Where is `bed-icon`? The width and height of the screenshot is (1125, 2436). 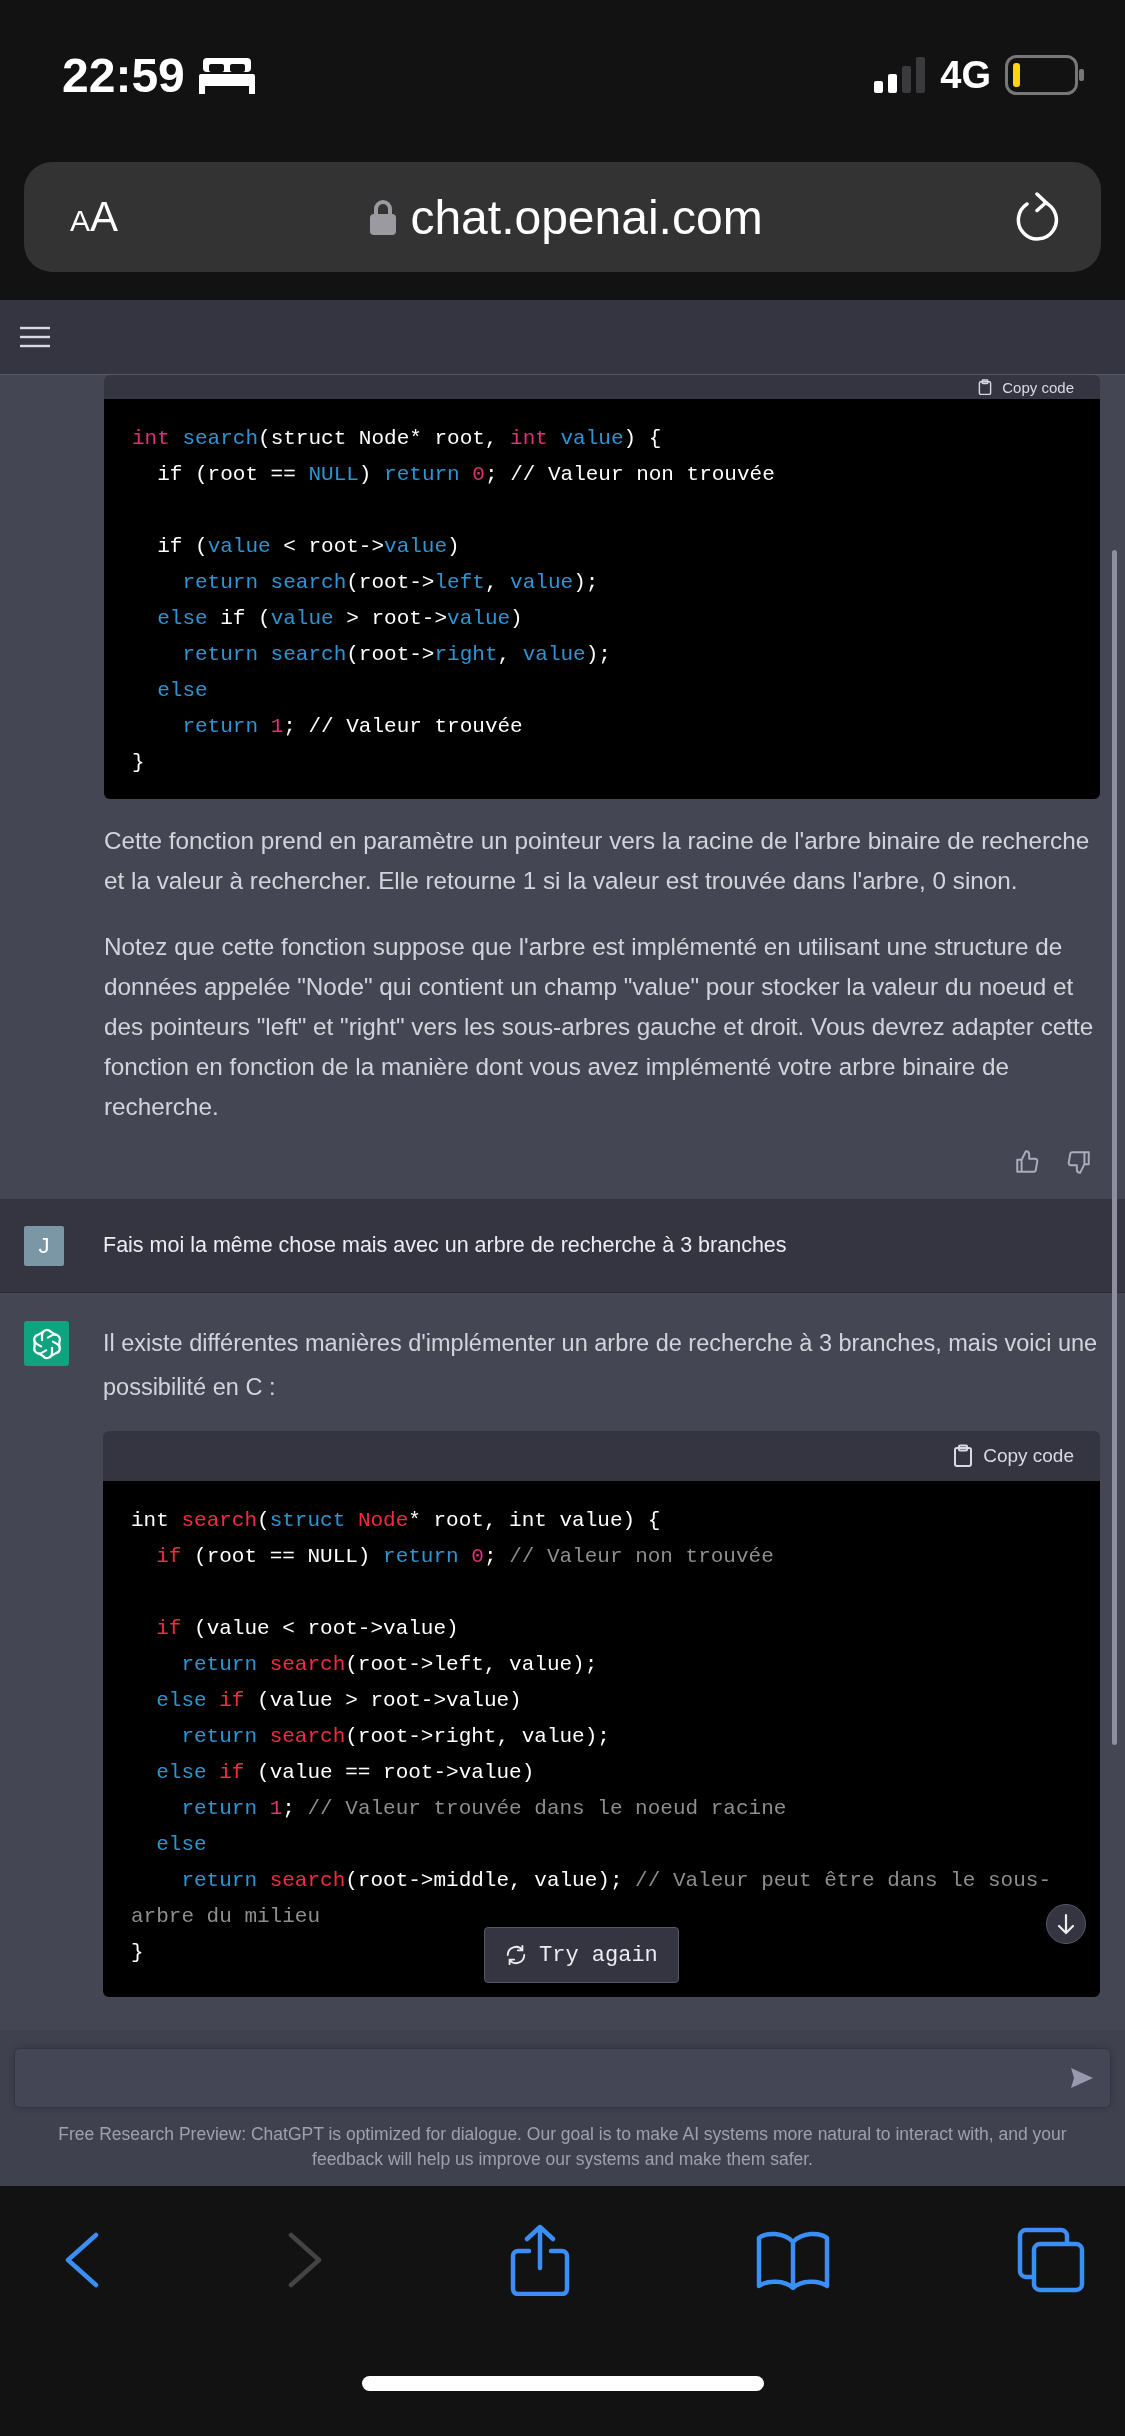 bed-icon is located at coordinates (226, 75).